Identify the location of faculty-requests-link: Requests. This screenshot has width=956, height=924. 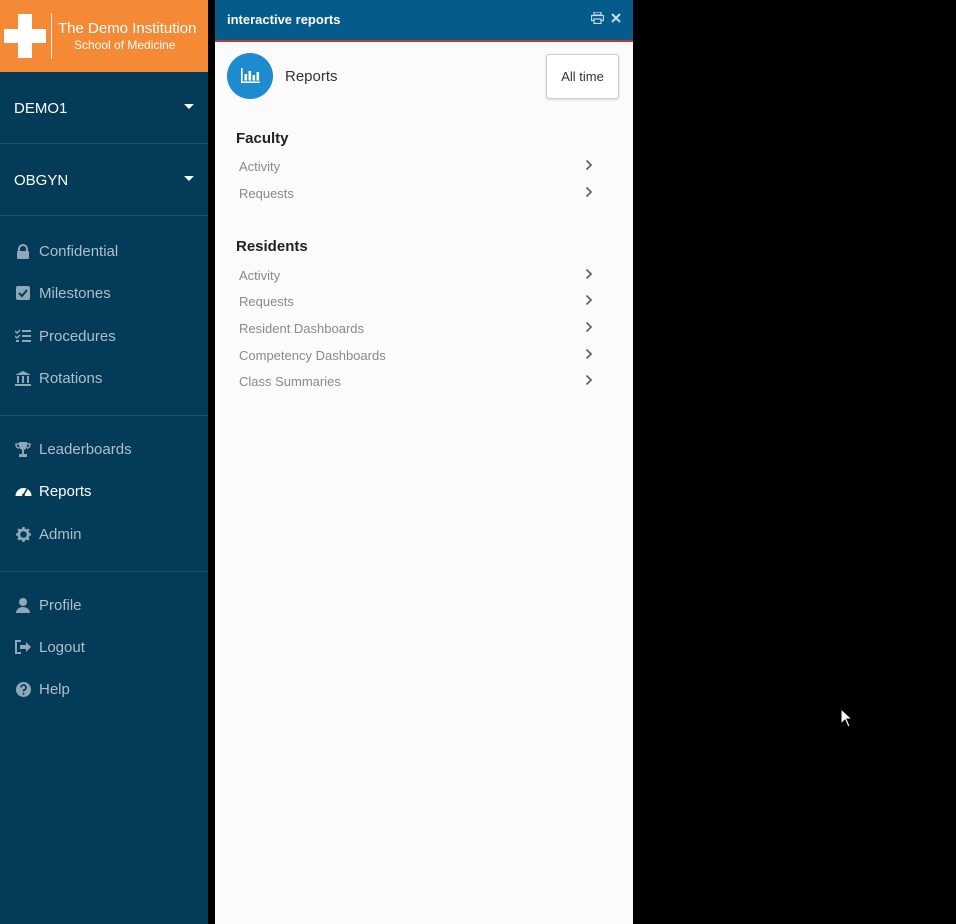
(417, 194).